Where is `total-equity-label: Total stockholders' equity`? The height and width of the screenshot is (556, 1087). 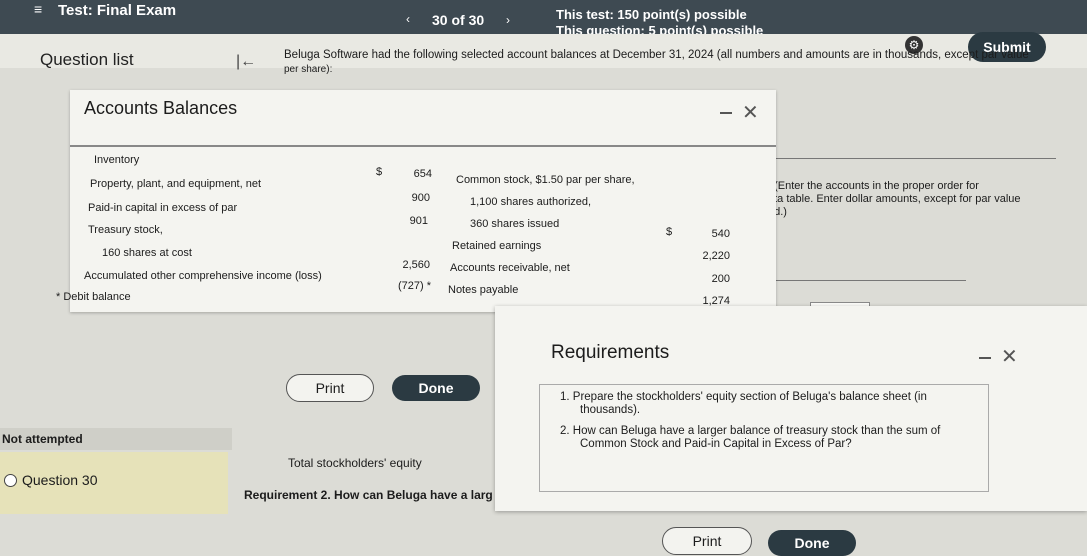
total-equity-label: Total stockholders' equity is located at coordinates (355, 463).